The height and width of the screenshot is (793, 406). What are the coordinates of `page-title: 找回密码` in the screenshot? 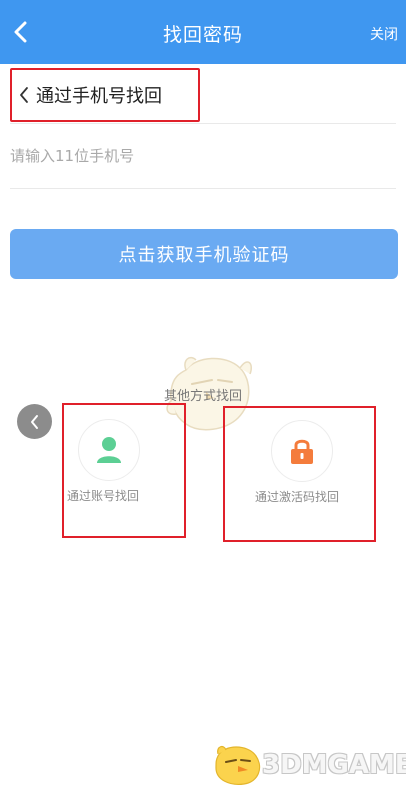 It's located at (202, 35).